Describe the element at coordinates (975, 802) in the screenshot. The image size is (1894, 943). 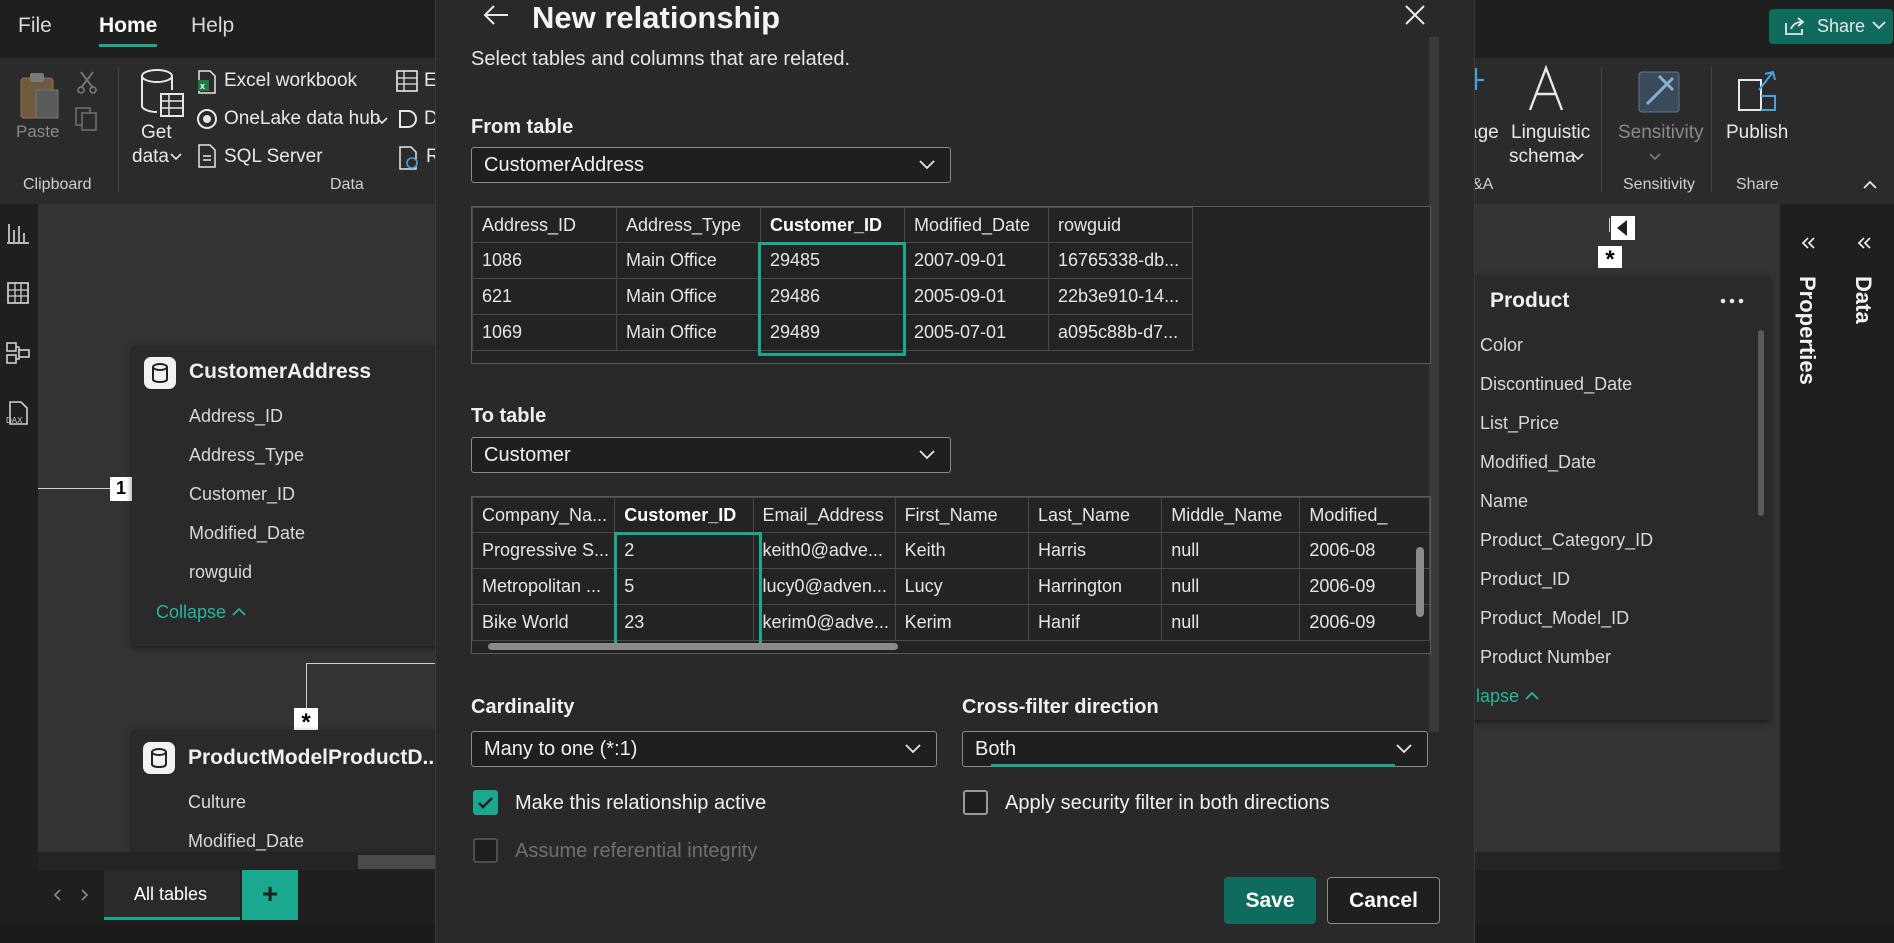
I see `security-filter-checkbox` at that location.